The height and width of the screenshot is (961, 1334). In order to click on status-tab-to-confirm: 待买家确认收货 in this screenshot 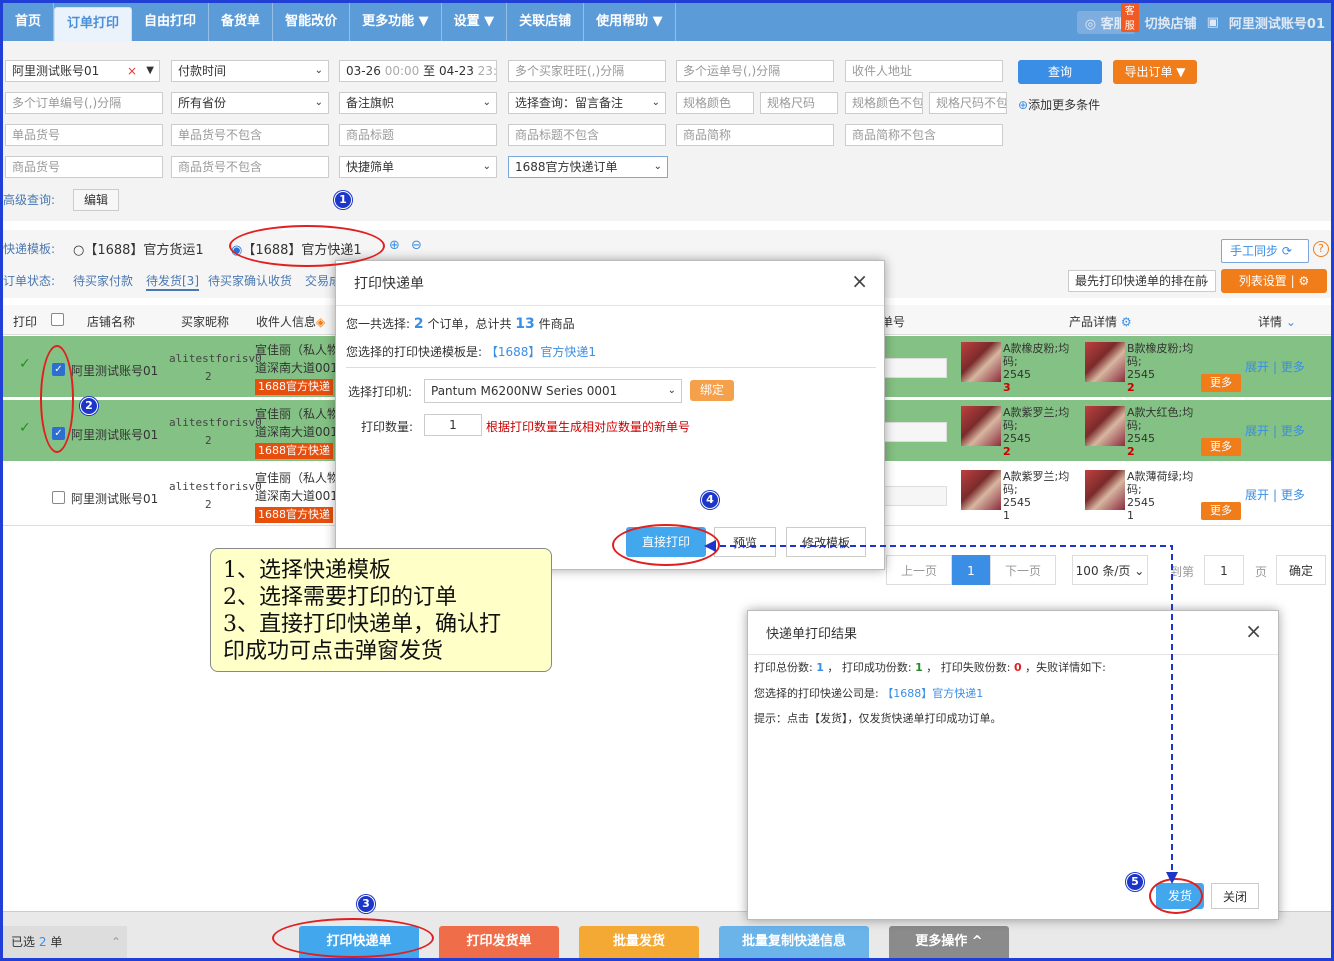, I will do `click(250, 280)`.